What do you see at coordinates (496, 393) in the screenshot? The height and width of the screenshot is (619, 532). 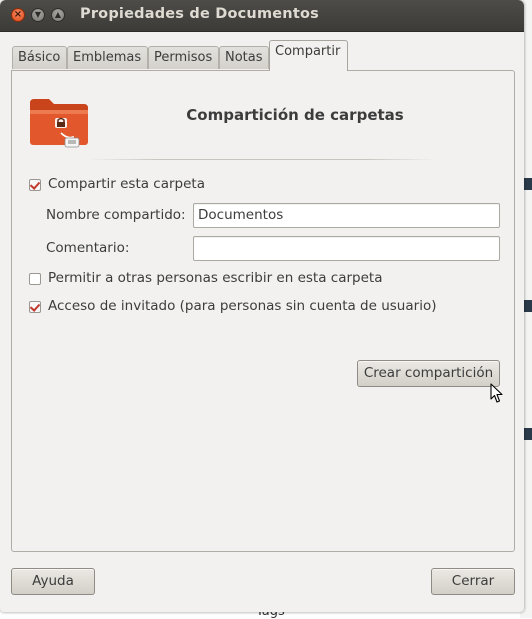 I see `mouse-pointer-icon` at bounding box center [496, 393].